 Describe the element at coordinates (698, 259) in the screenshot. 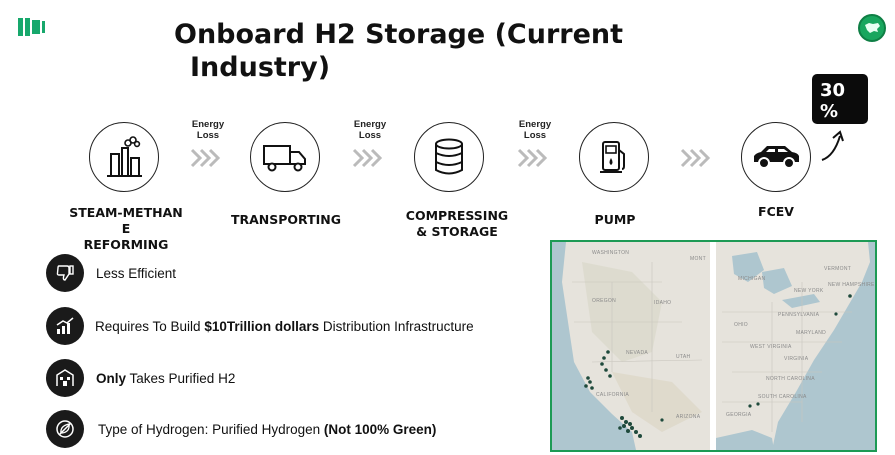

I see `map-label: MONT` at that location.